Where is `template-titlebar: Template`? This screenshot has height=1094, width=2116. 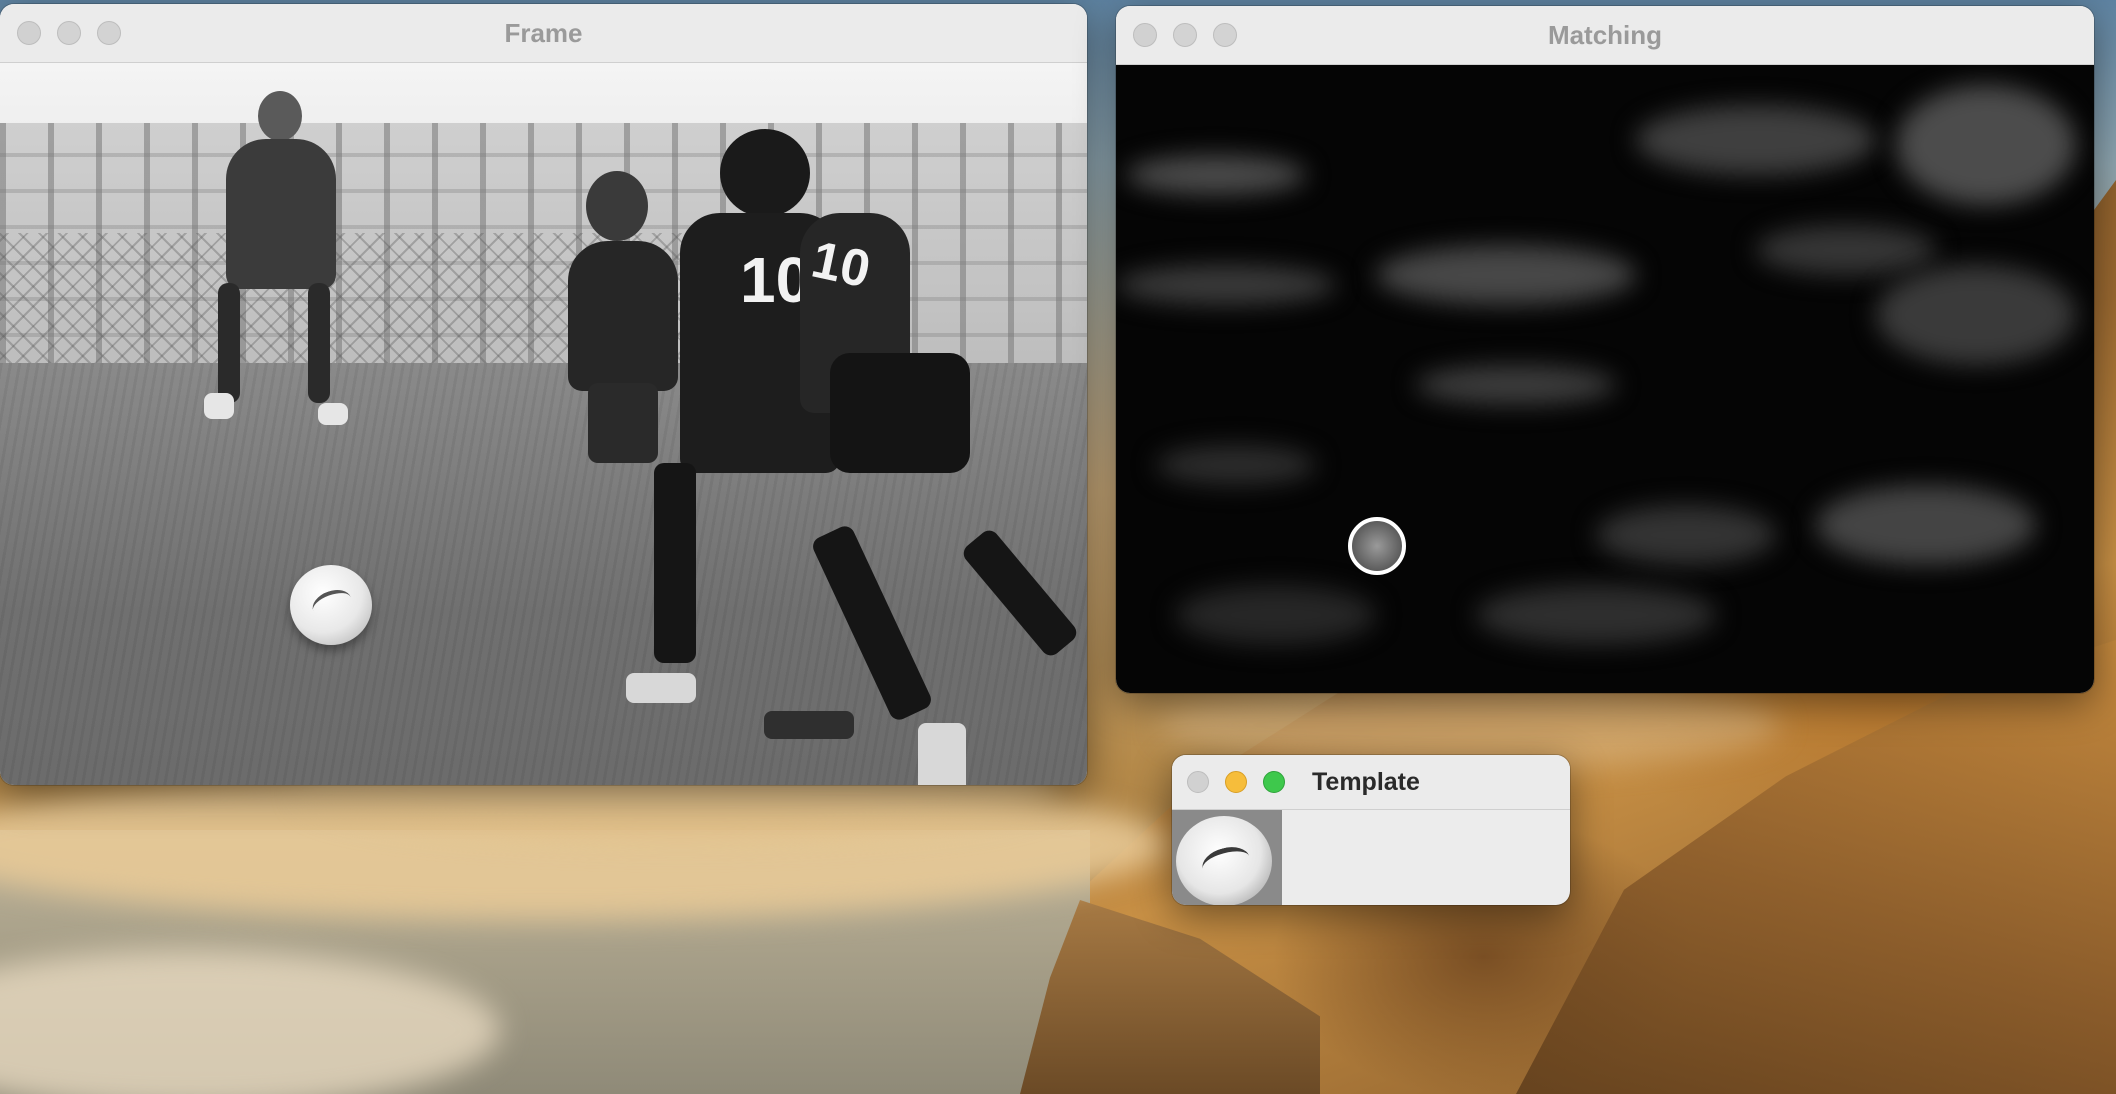
template-titlebar: Template is located at coordinates (1371, 782).